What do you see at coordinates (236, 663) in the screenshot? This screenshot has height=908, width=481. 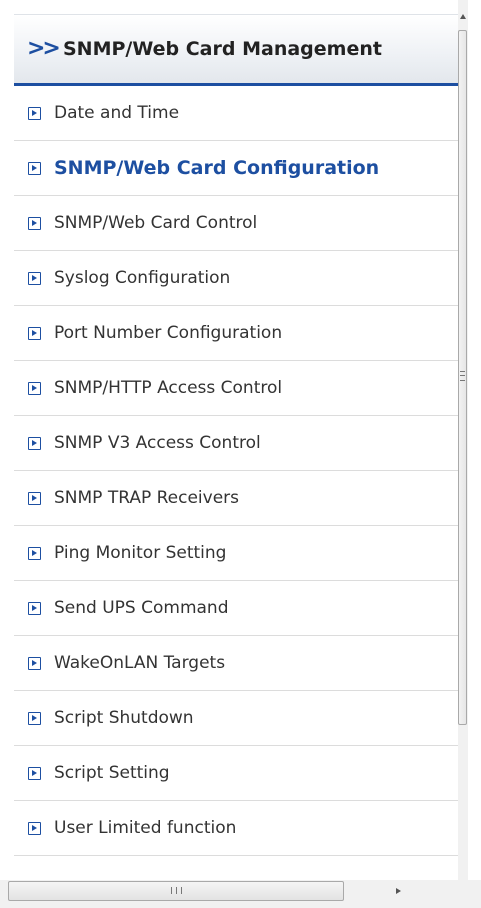 I see `menu-item-wakeonlan-targets: WakeOnLAN Targets` at bounding box center [236, 663].